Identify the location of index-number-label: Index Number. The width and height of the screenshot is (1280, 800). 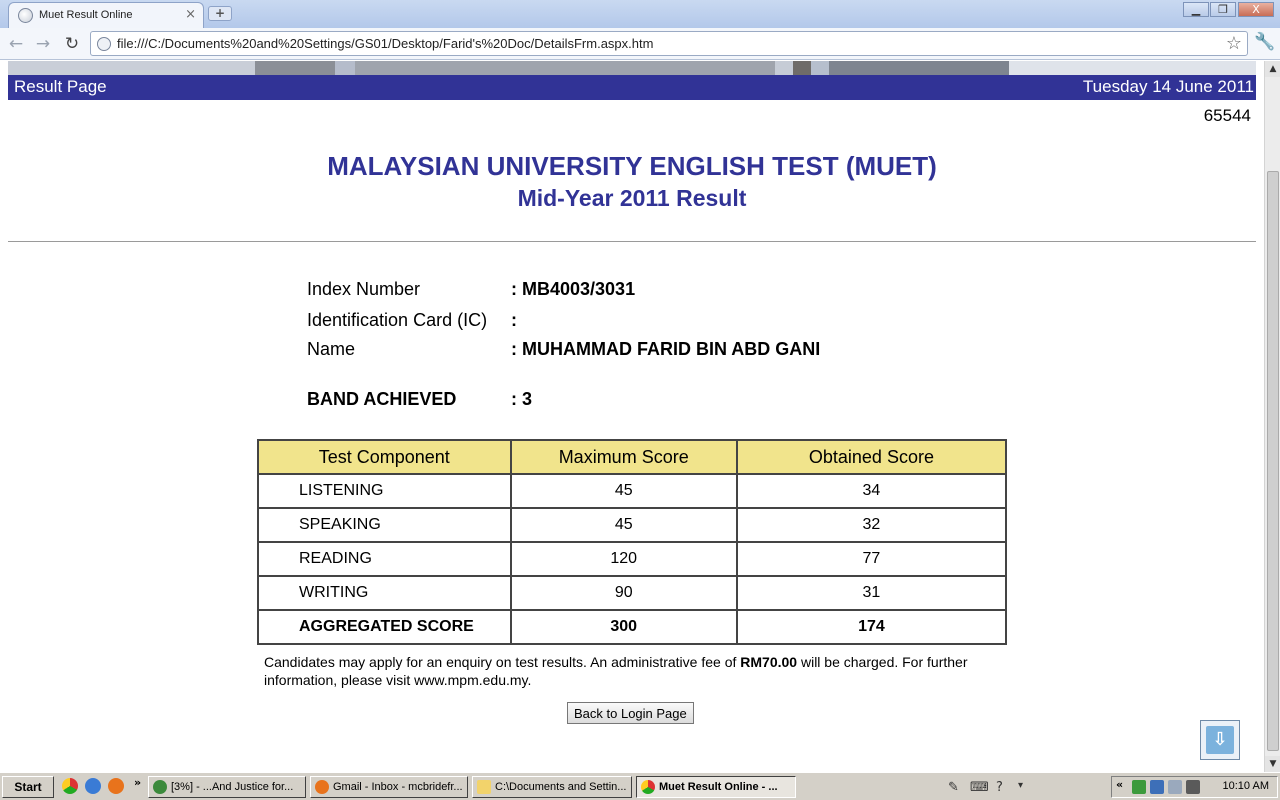
(364, 289).